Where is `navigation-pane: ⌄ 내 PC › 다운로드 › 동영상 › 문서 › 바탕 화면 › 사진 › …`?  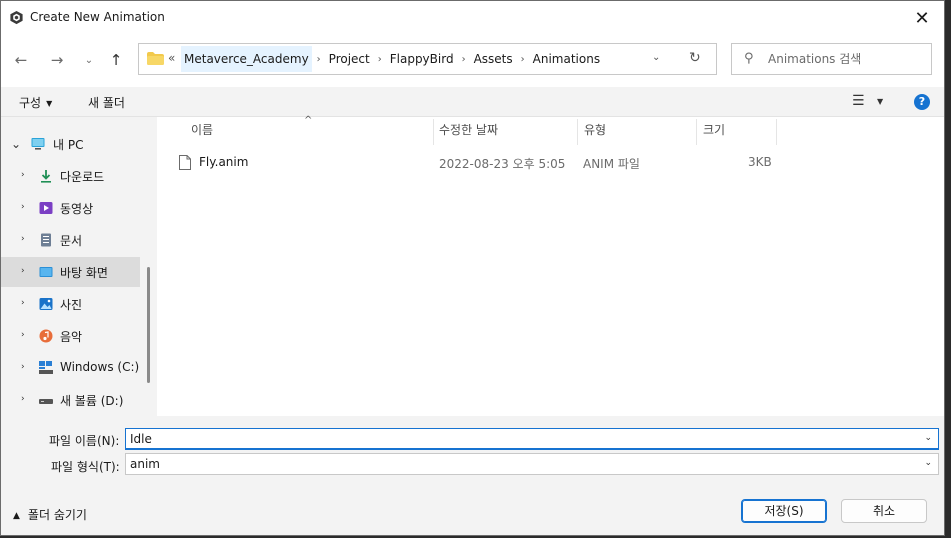 navigation-pane: ⌄ 내 PC › 다운로드 › 동영상 › 문서 › 바탕 화면 › 사진 › … is located at coordinates (79, 266).